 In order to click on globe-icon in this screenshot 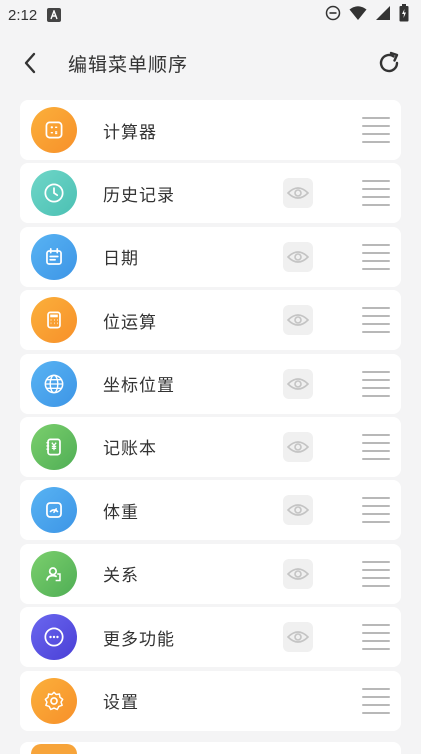, I will do `click(54, 383)`.